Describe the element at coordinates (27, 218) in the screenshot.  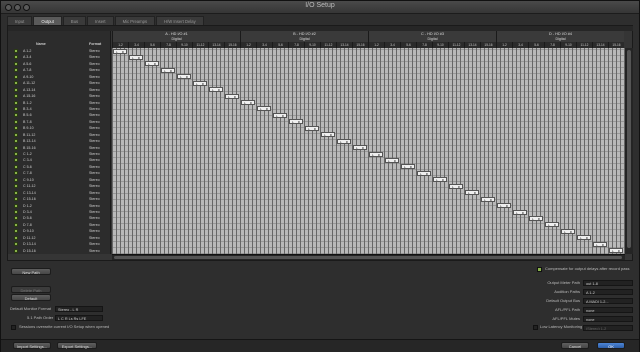
I see `path-name: D 5-6` at that location.